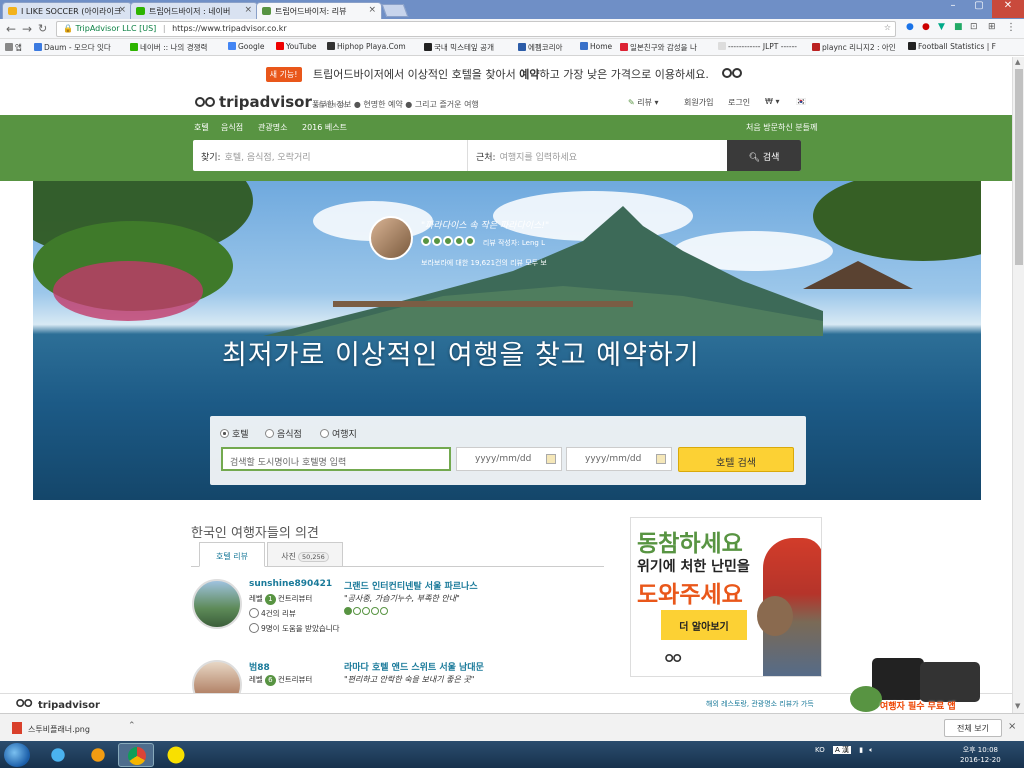  What do you see at coordinates (459, 47) in the screenshot?
I see `bookmark-item: 국내 믹스테잎 공개` at bounding box center [459, 47].